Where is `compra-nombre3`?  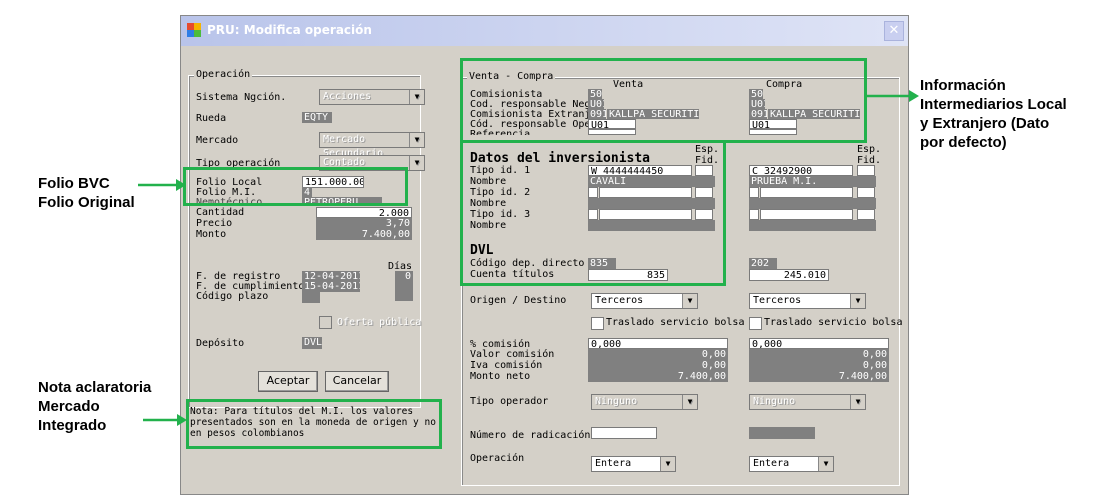 compra-nombre3 is located at coordinates (812, 225).